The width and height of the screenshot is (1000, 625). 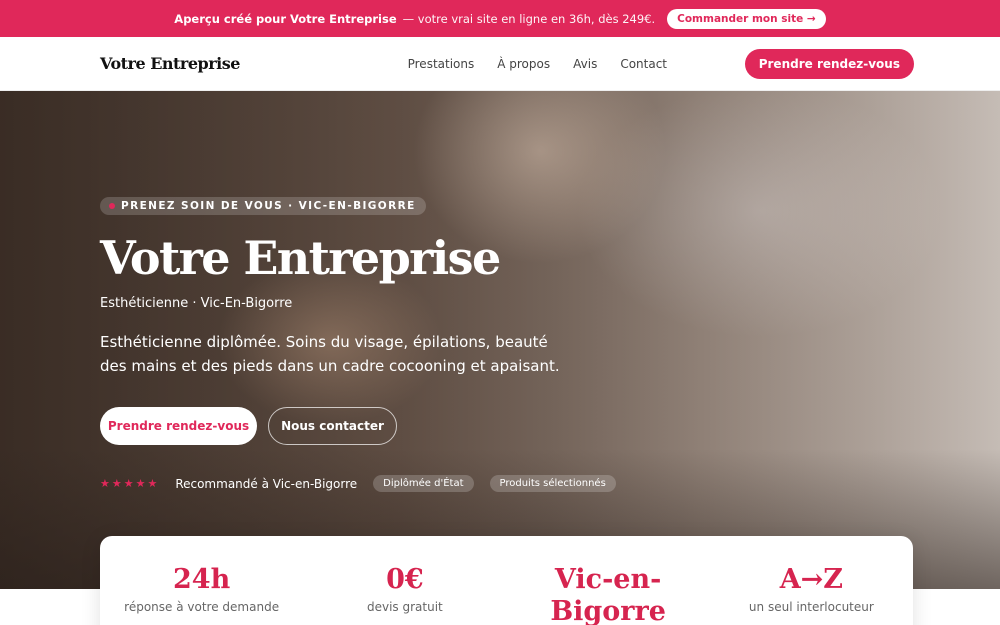 I want to click on nav-link-reviews: Avis, so click(x=585, y=64).